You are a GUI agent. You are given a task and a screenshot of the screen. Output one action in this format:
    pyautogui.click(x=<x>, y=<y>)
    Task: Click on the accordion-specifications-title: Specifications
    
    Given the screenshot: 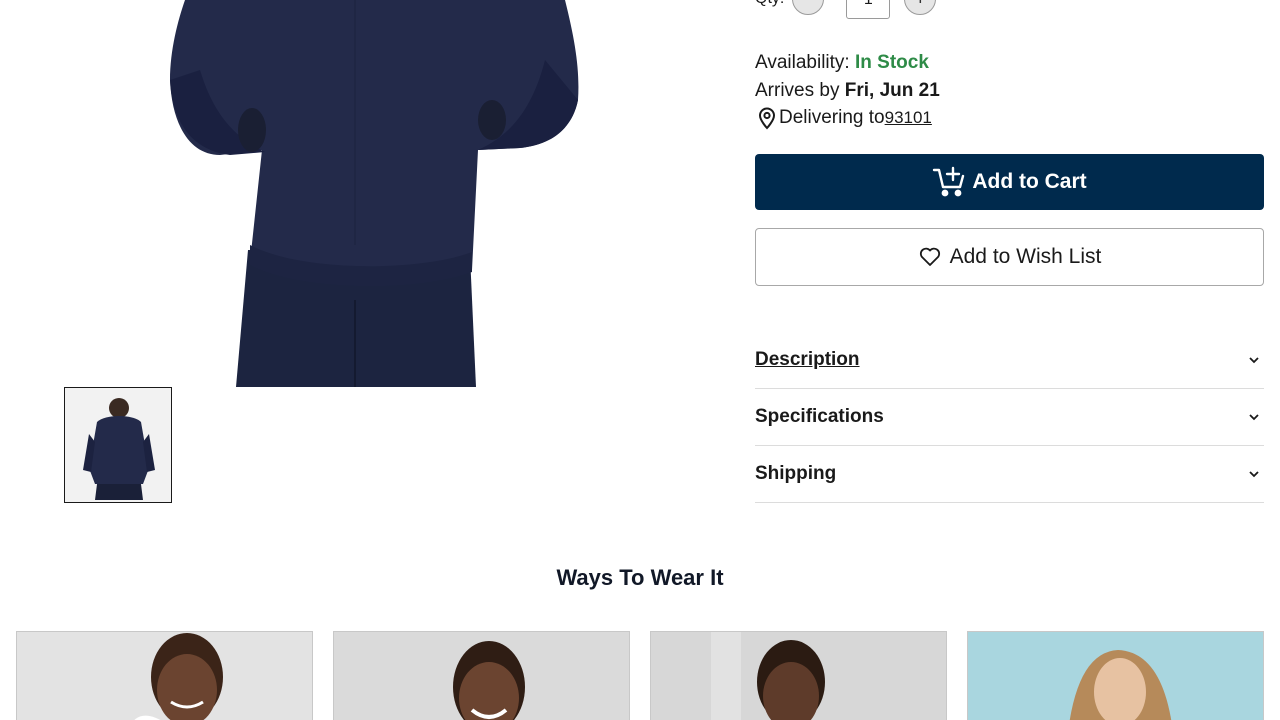 What is the action you would take?
    pyautogui.click(x=819, y=416)
    